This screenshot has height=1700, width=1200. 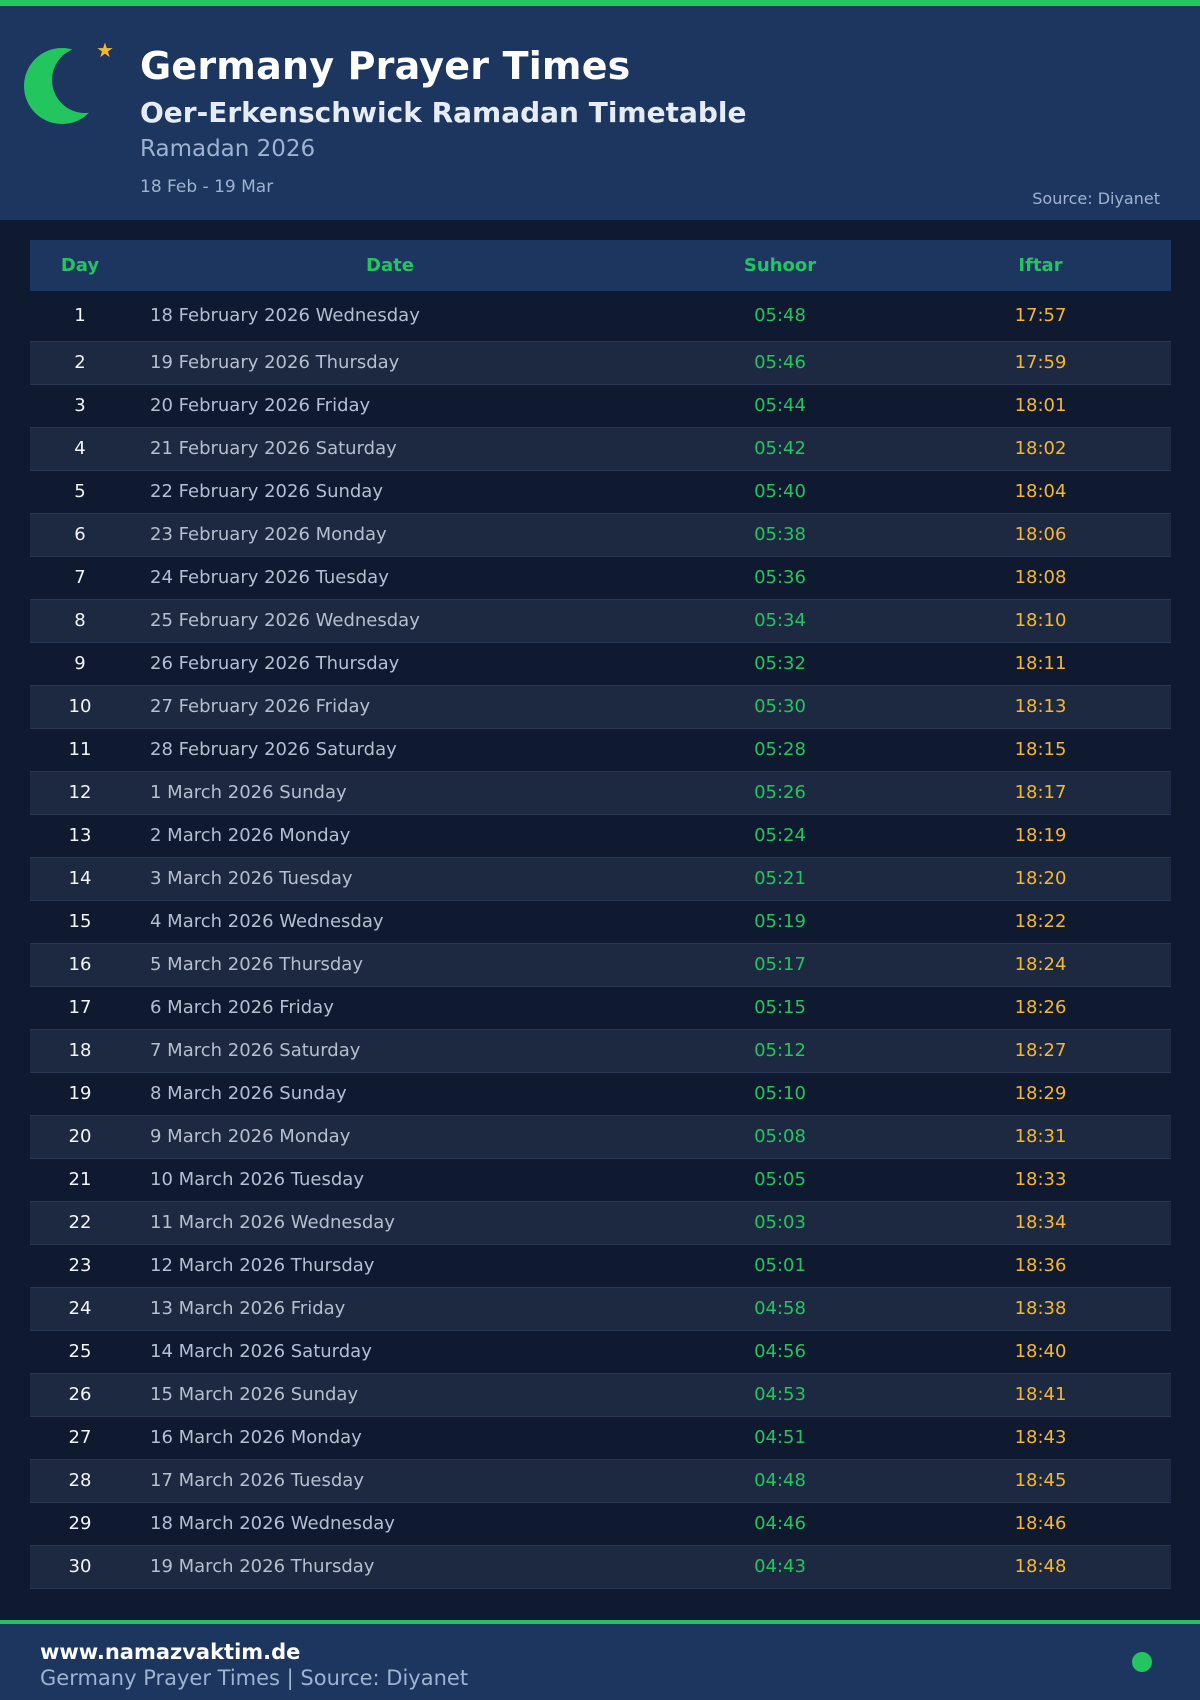 I want to click on cell-day: 21, so click(x=80, y=1179).